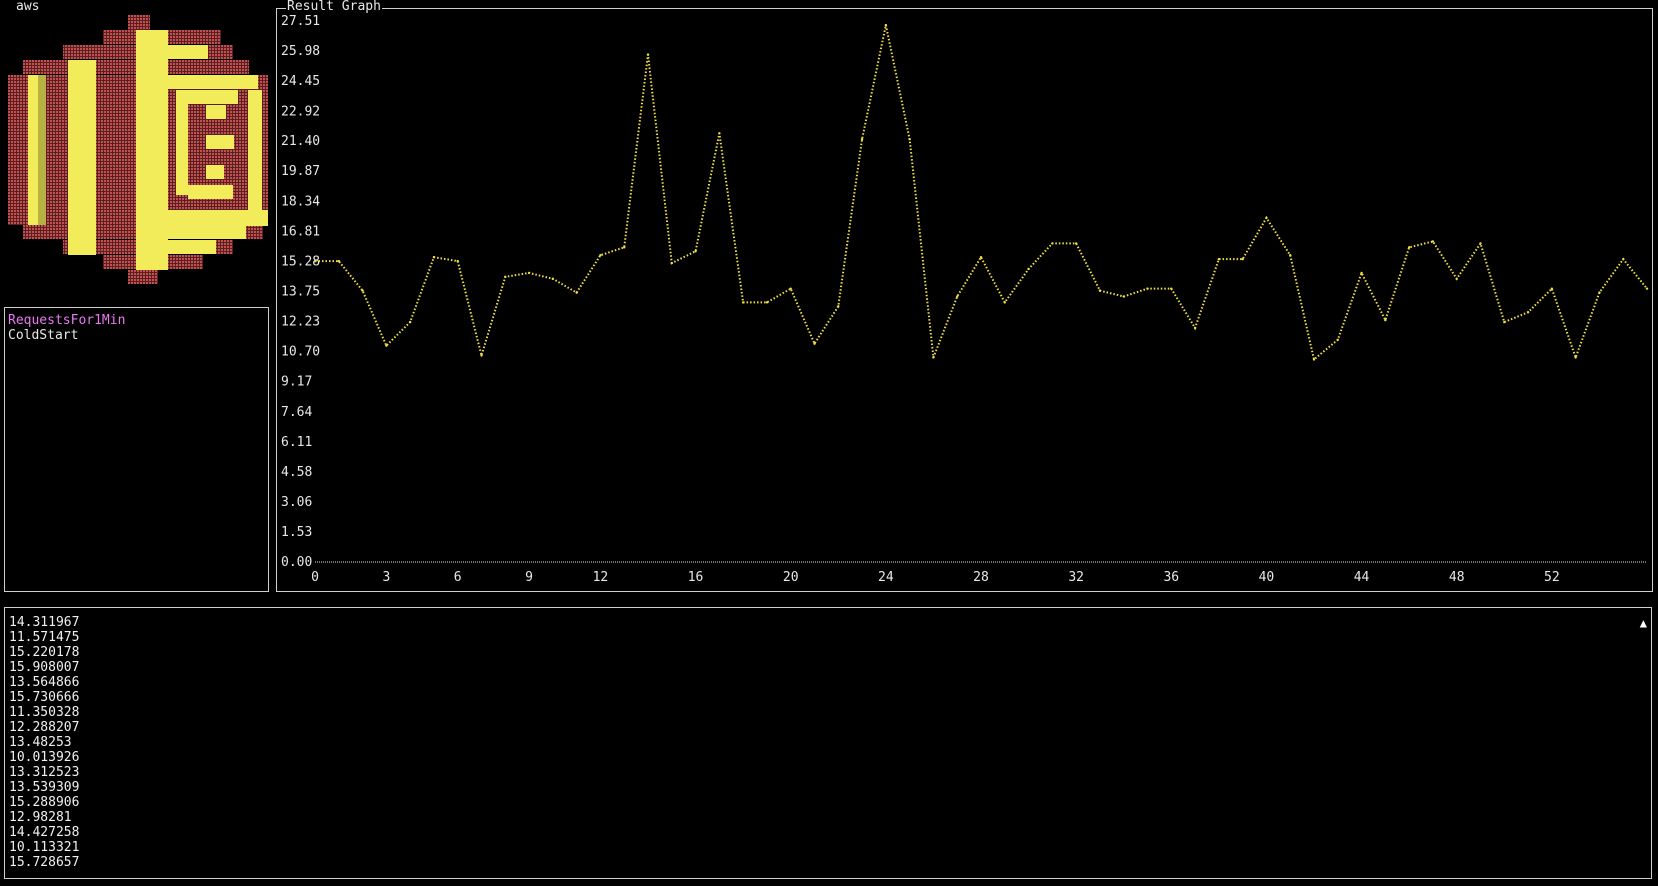 This screenshot has width=1658, height=886. What do you see at coordinates (40, 817) in the screenshot?
I see `log-line: 12.98281` at bounding box center [40, 817].